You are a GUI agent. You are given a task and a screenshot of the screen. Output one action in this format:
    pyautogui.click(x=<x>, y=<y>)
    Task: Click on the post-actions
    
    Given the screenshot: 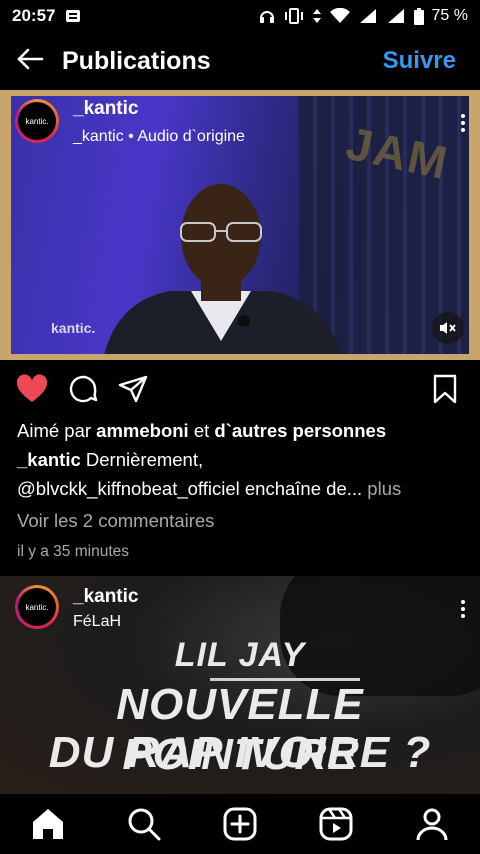 What is the action you would take?
    pyautogui.click(x=240, y=390)
    